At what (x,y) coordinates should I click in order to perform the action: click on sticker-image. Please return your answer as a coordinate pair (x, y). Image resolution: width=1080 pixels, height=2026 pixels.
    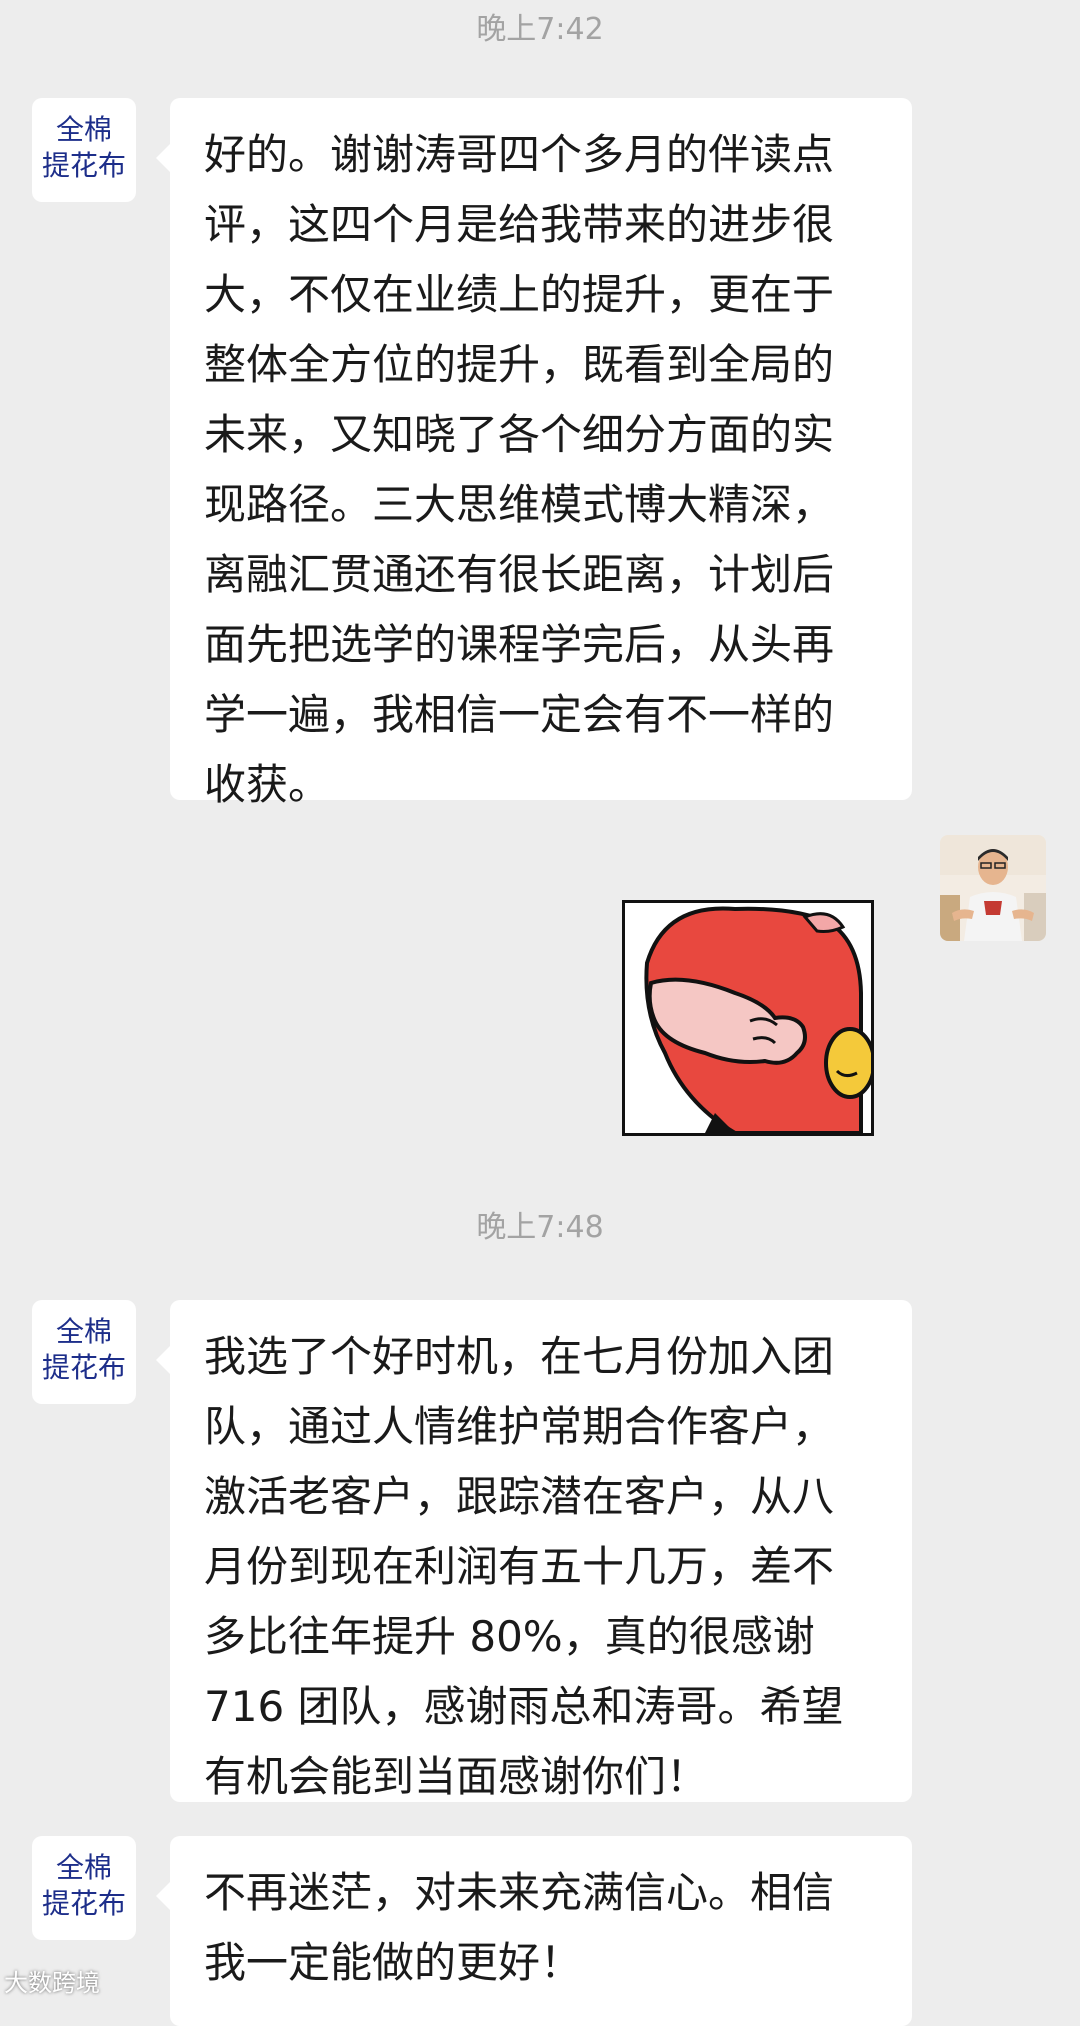
    Looking at the image, I should click on (748, 1018).